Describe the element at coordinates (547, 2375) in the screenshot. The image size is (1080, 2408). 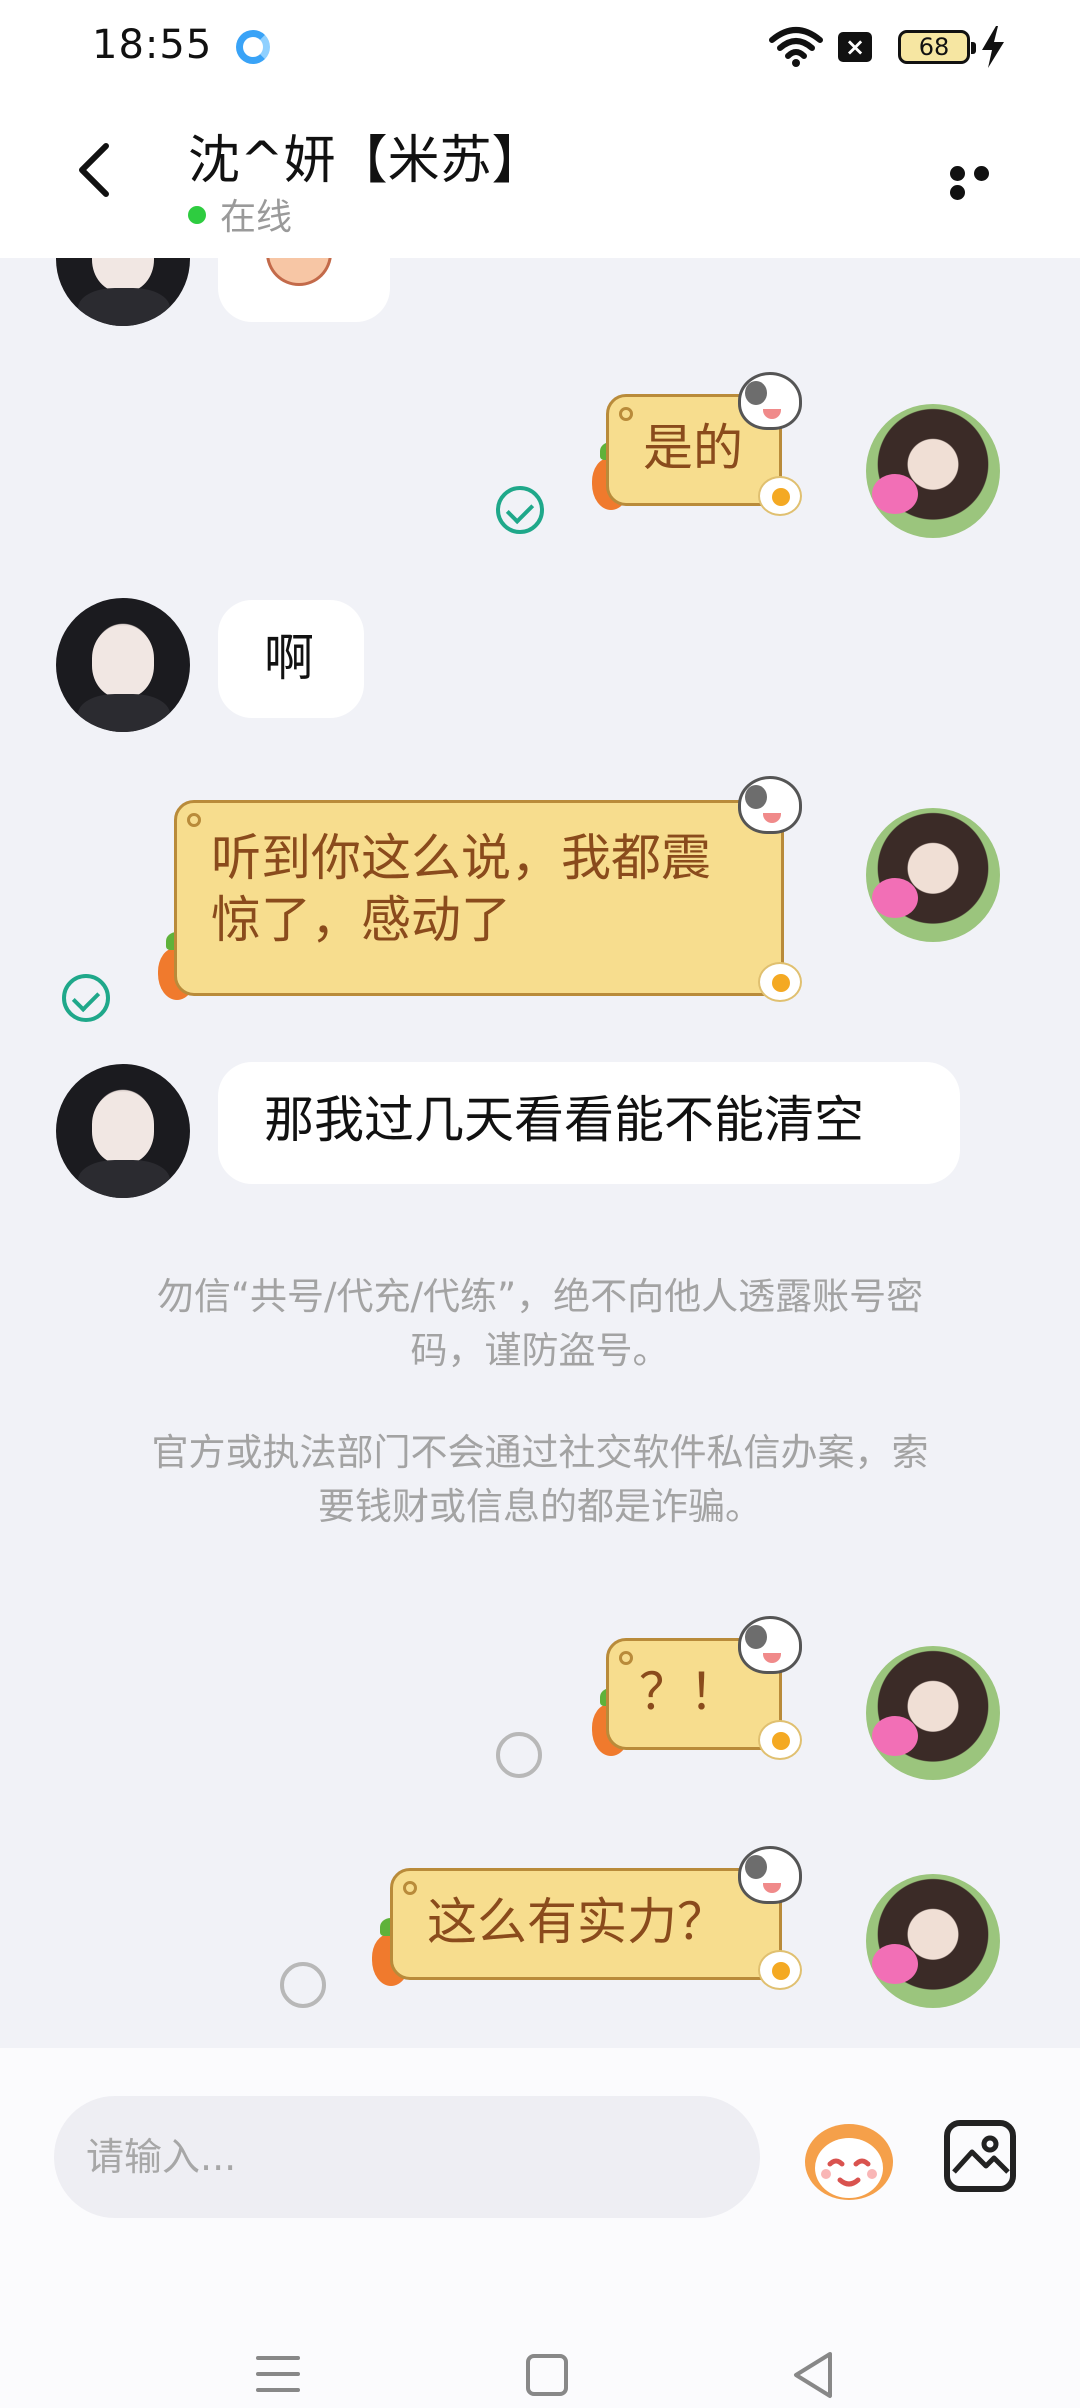
I see `home-icon` at that location.